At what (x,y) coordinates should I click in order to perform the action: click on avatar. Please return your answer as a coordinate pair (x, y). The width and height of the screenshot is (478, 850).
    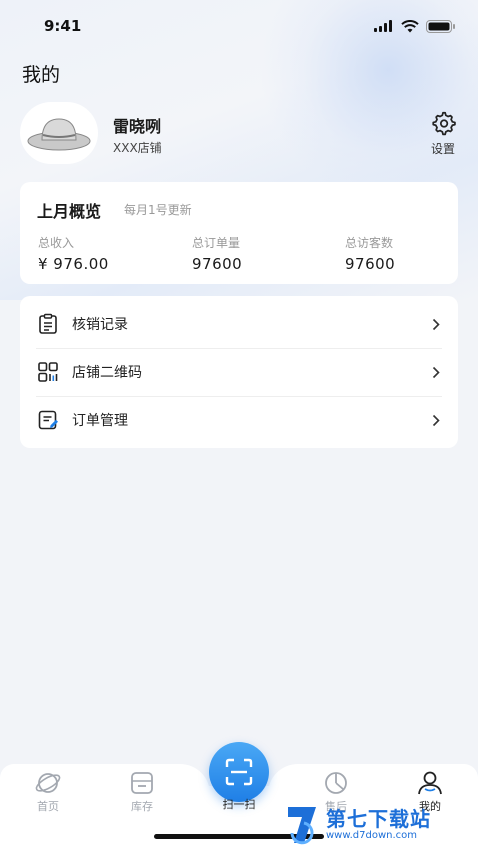
    Looking at the image, I should click on (59, 133).